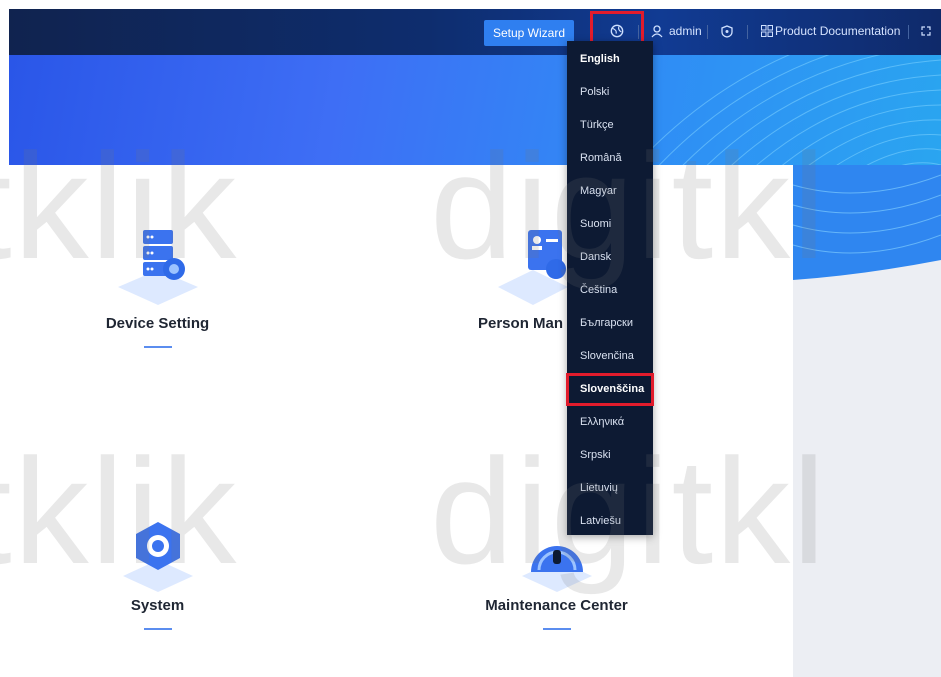 The width and height of the screenshot is (941, 677). I want to click on shield-icon, so click(727, 31).